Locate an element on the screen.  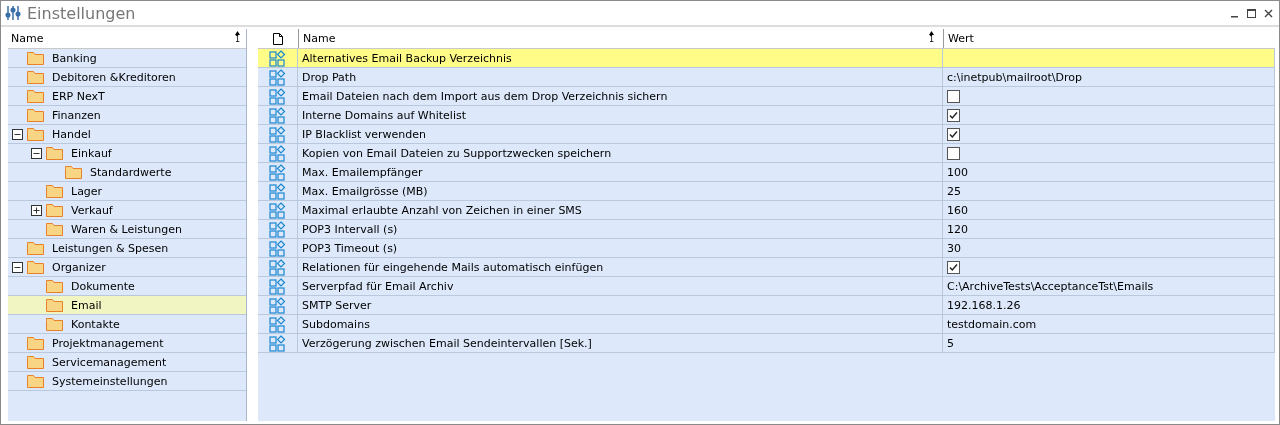
settings-row: Serverpfad für Email Archiv C:\ArchiveTests\AcceptanceTst\Emails is located at coordinates (766, 286).